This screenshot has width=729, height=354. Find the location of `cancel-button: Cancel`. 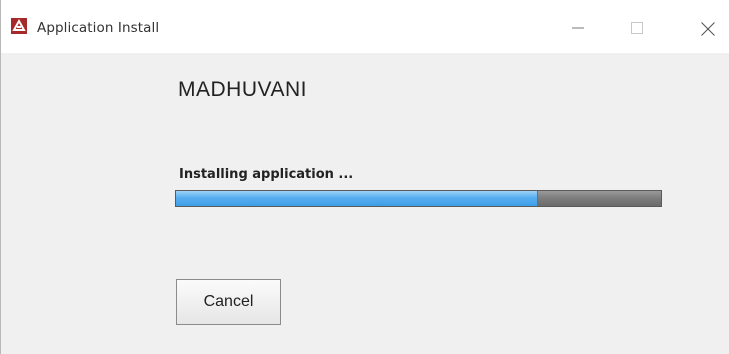

cancel-button: Cancel is located at coordinates (228, 302).